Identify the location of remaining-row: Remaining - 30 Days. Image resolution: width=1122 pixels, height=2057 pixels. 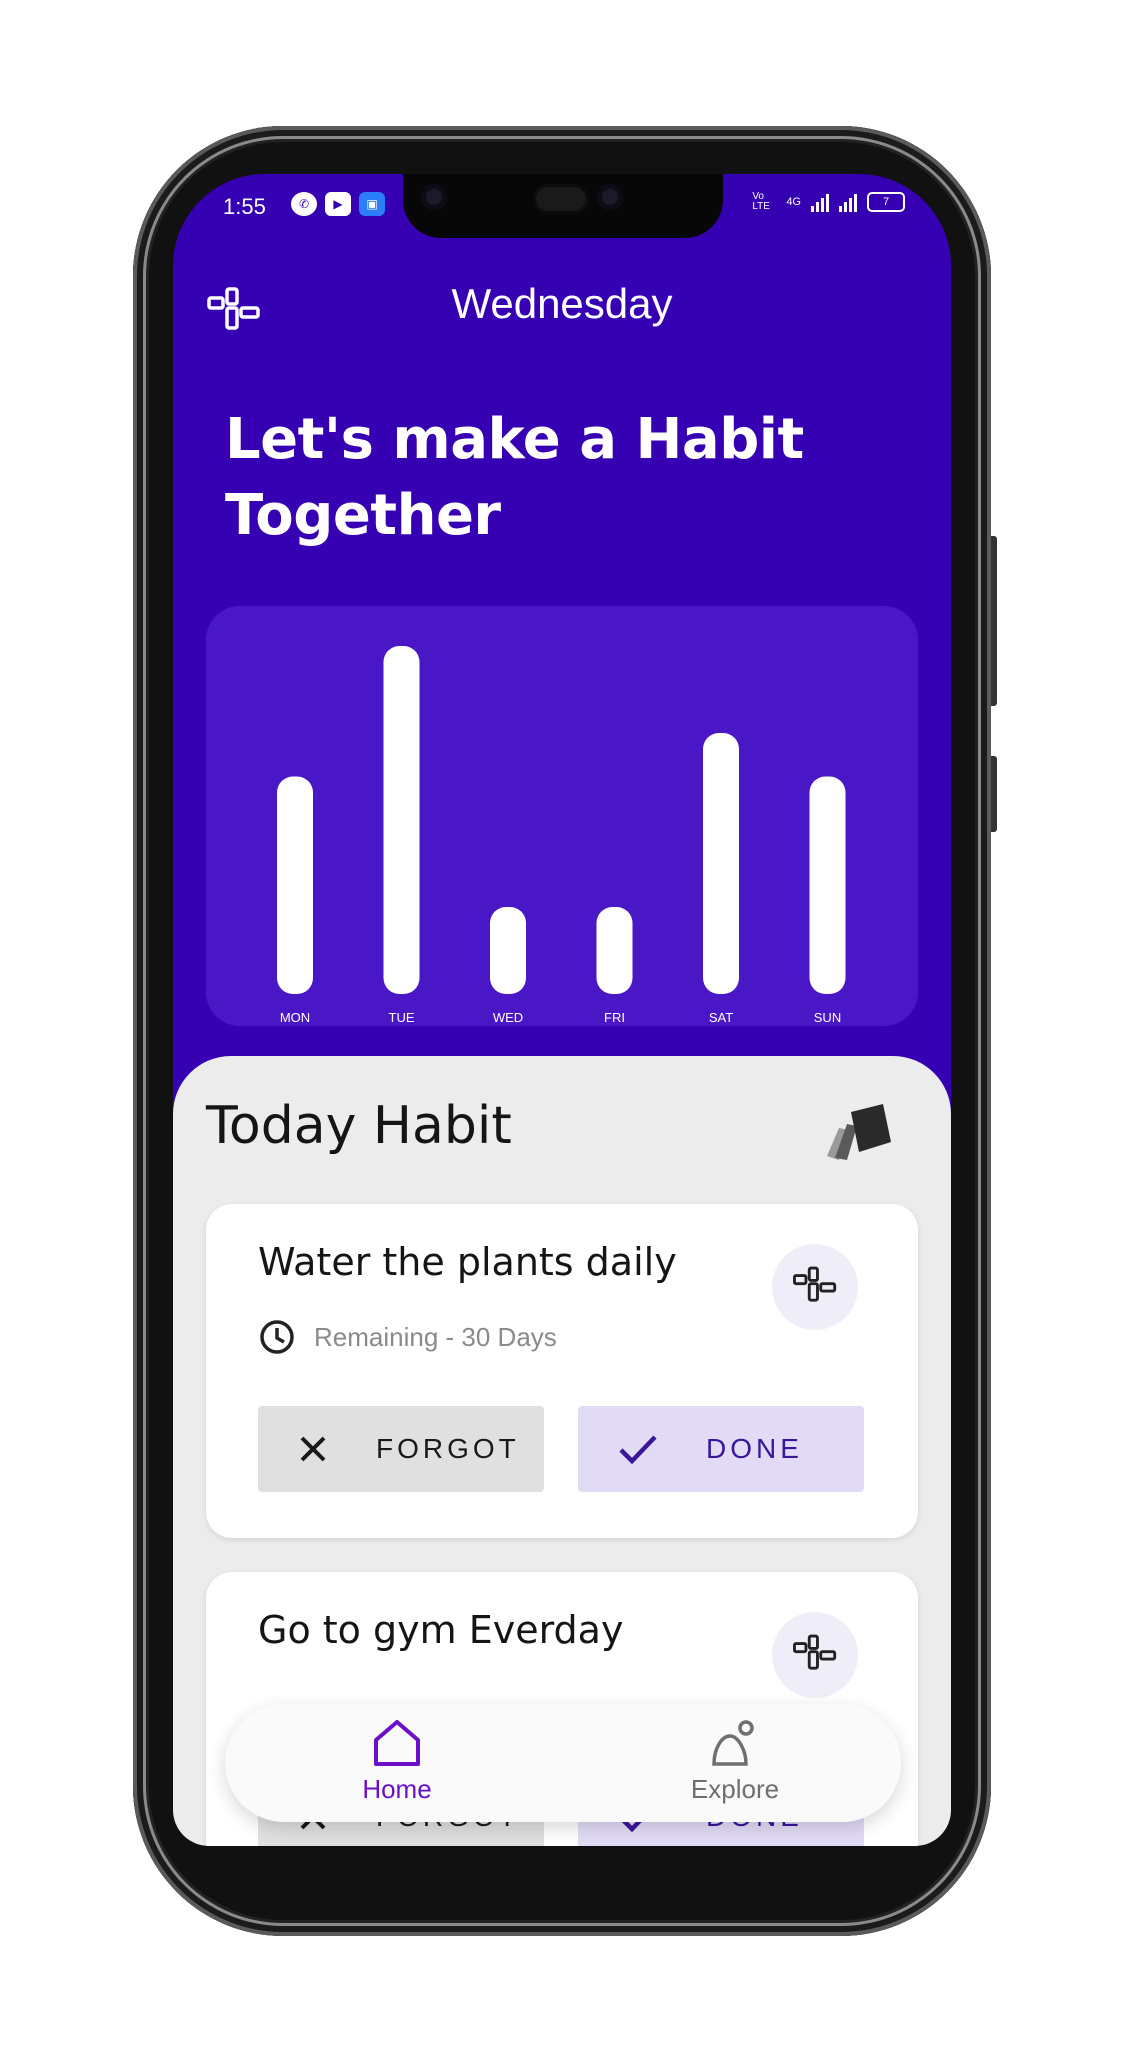
(407, 1337).